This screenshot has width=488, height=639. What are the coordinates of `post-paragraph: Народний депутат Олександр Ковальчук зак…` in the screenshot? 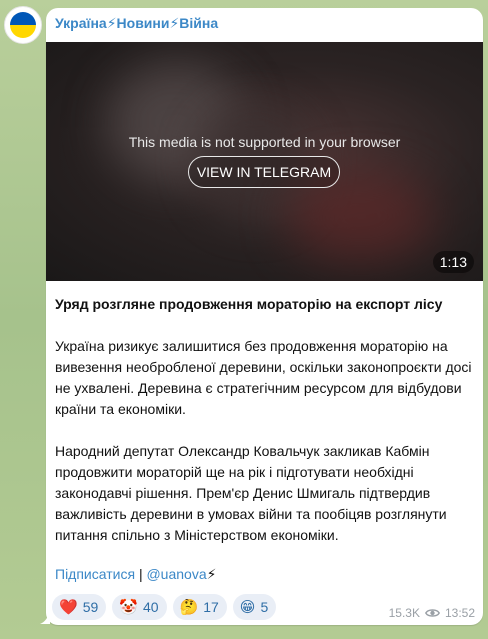 It's located at (251, 493).